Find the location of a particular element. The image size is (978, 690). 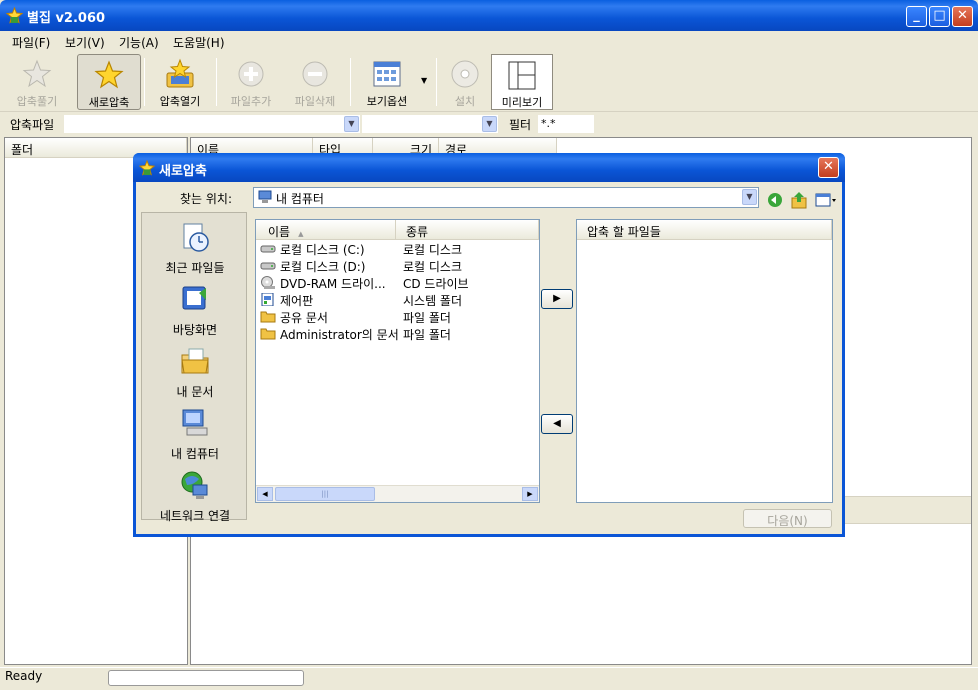

window-title: 별집 v2.060 is located at coordinates (66, 18).